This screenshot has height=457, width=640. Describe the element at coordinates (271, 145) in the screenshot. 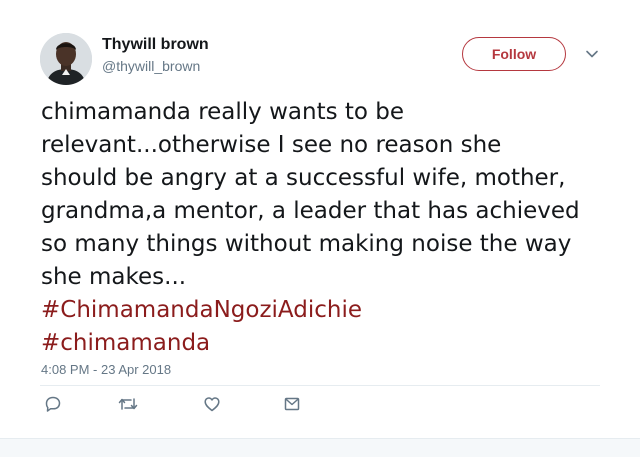

I see `tweet-text-line: relevant...otherwise I see no reason she` at that location.